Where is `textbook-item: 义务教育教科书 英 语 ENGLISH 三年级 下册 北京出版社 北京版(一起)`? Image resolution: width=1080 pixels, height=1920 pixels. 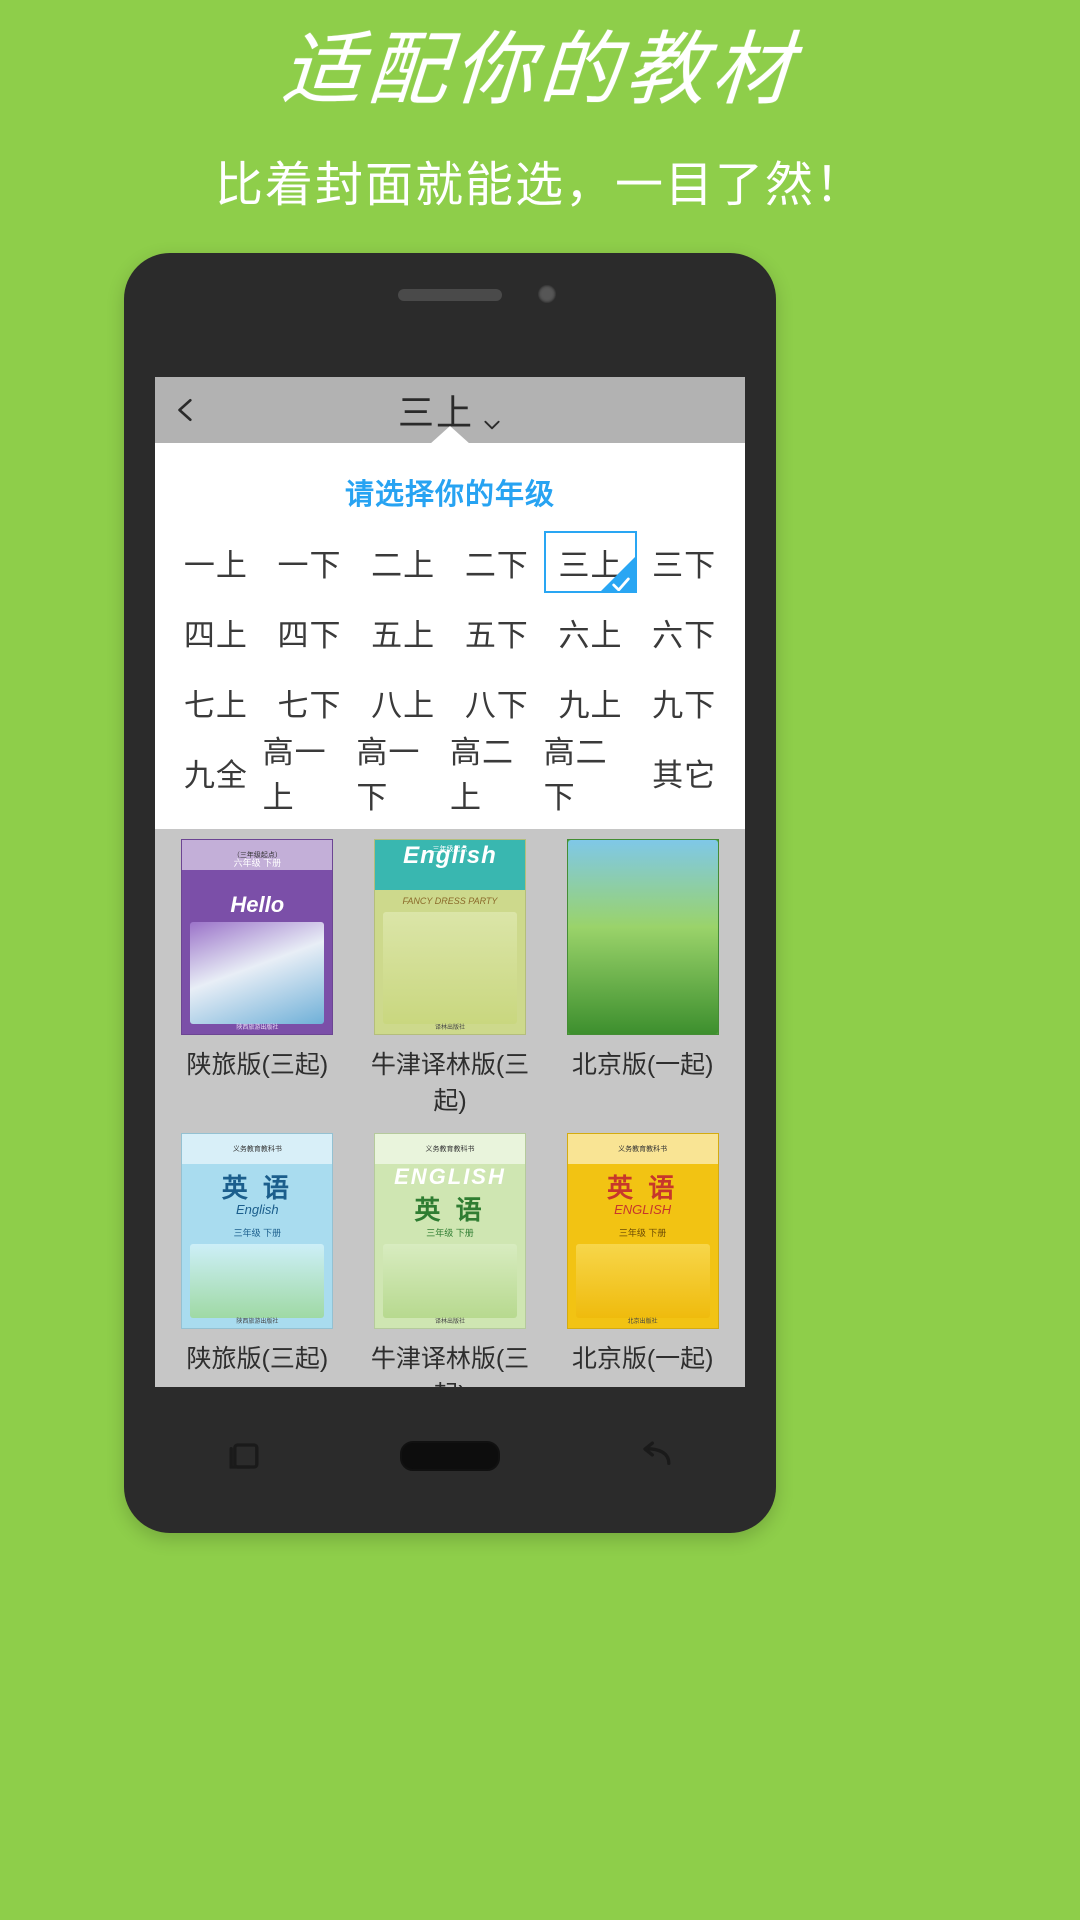 textbook-item: 义务教育教科书 英 语 ENGLISH 三年级 下册 北京出版社 北京版(一起) is located at coordinates (642, 1260).